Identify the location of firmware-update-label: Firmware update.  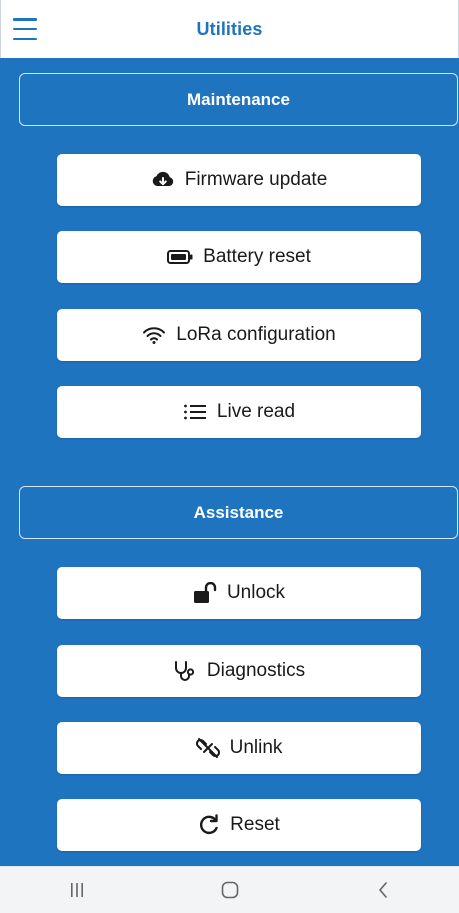
(256, 179).